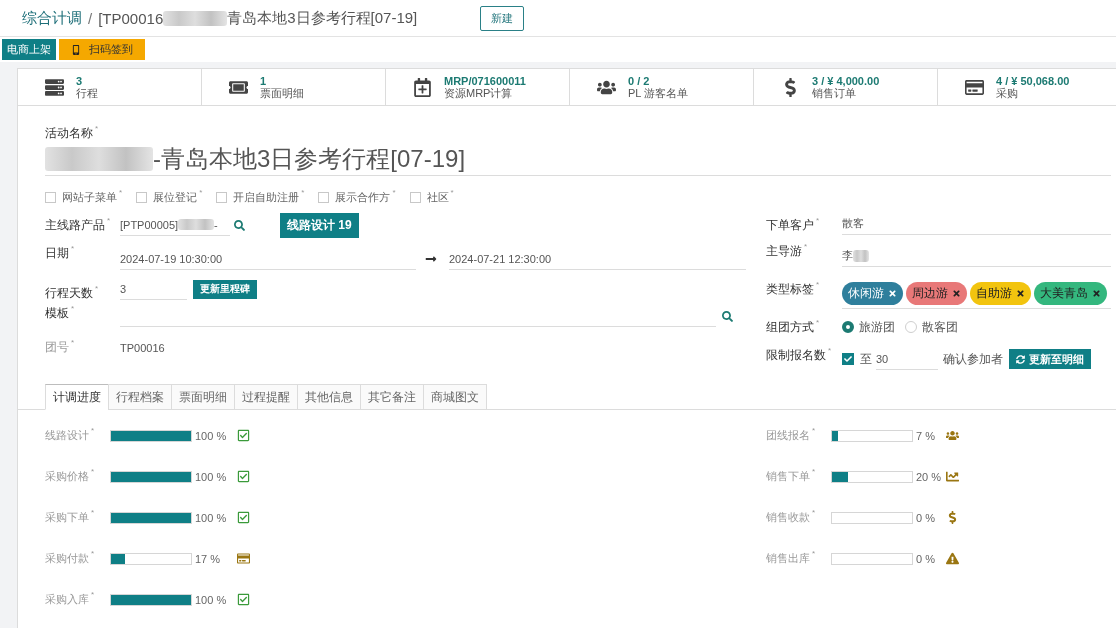  I want to click on progress-label: 团线报名$^{*}$, so click(791, 435).